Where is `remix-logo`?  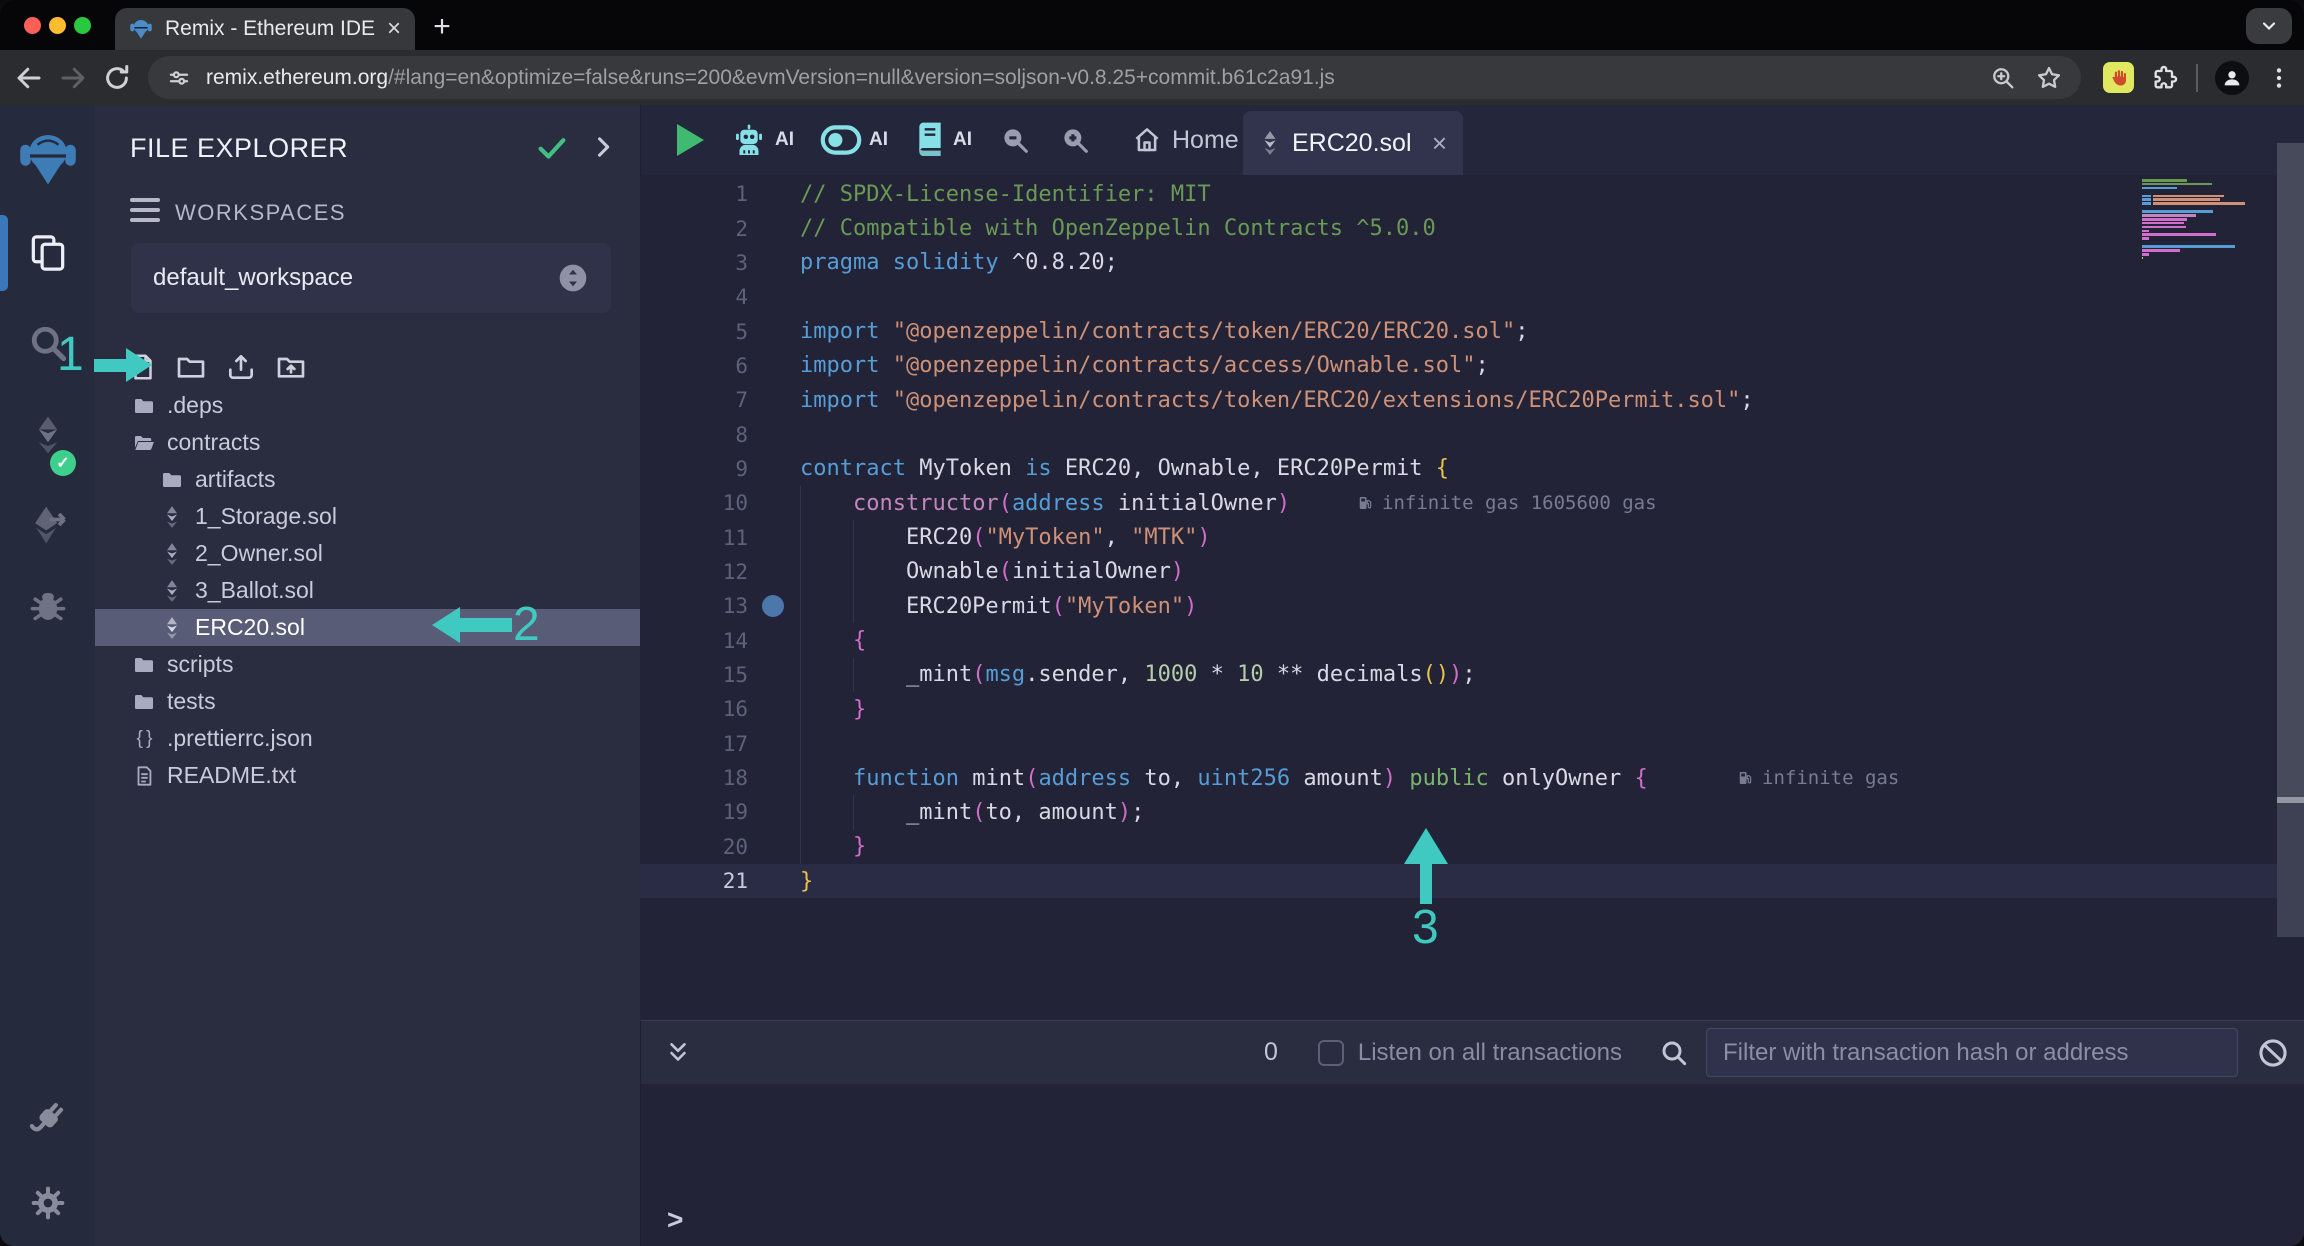
remix-logo is located at coordinates (47, 159).